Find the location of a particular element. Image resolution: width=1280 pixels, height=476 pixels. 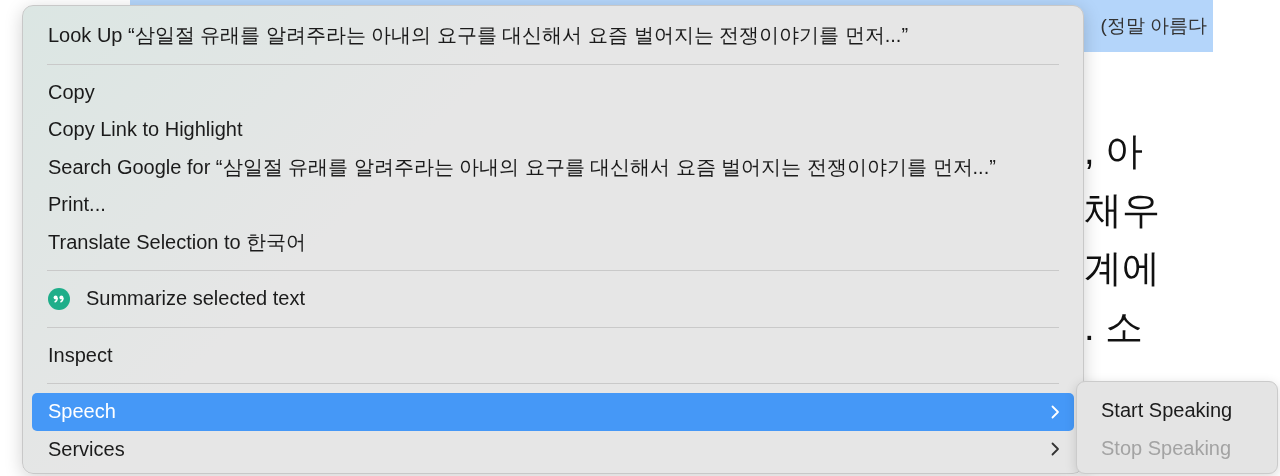

menu-item: Start Speaking is located at coordinates (1189, 411).